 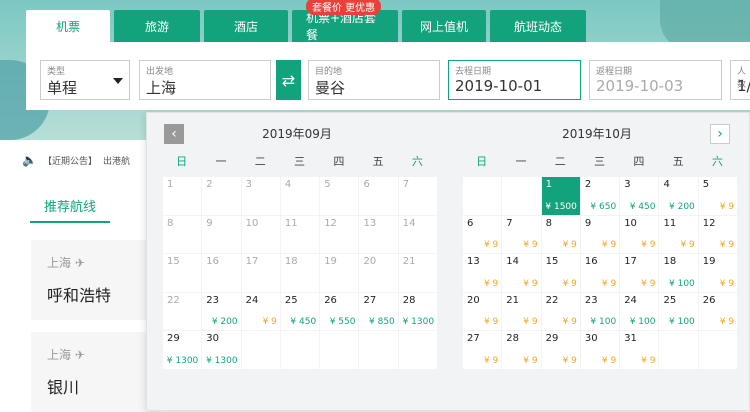 What do you see at coordinates (718, 311) in the screenshot?
I see `calendar-day: 26 ¥ 9` at bounding box center [718, 311].